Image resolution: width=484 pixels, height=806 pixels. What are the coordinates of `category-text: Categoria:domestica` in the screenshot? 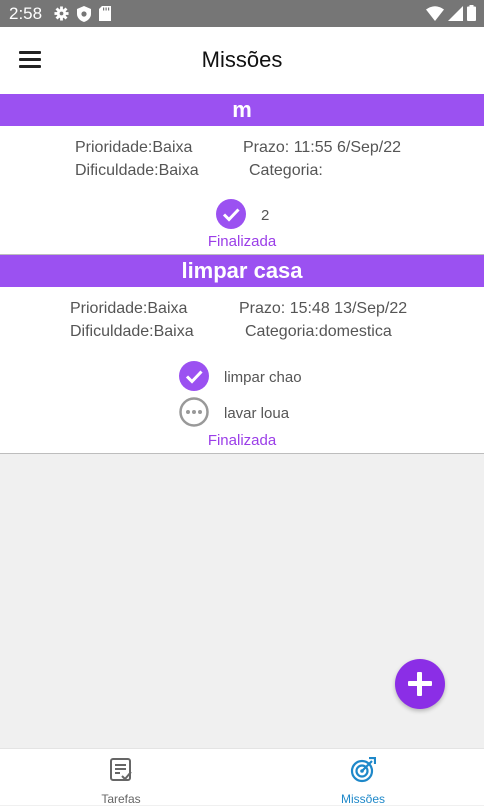 It's located at (318, 331).